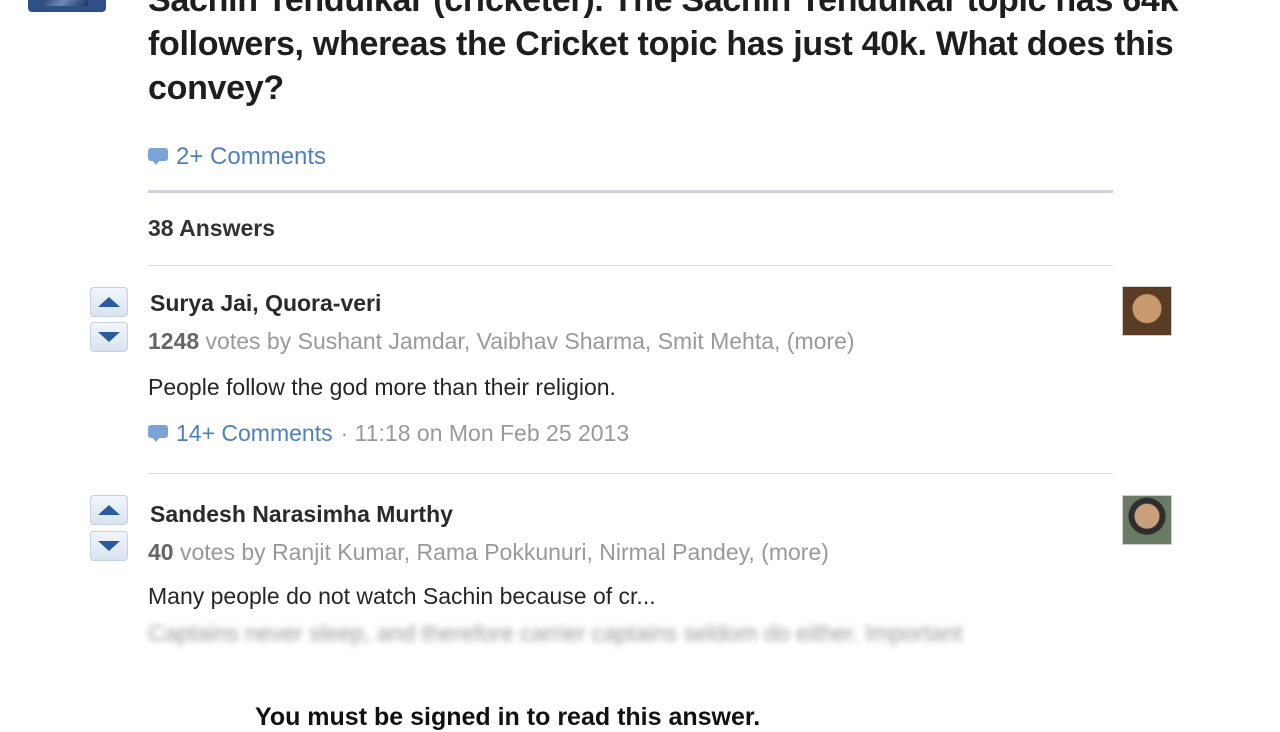 The width and height of the screenshot is (1280, 732). Describe the element at coordinates (67, 6) in the screenshot. I see `asker-avatar` at that location.